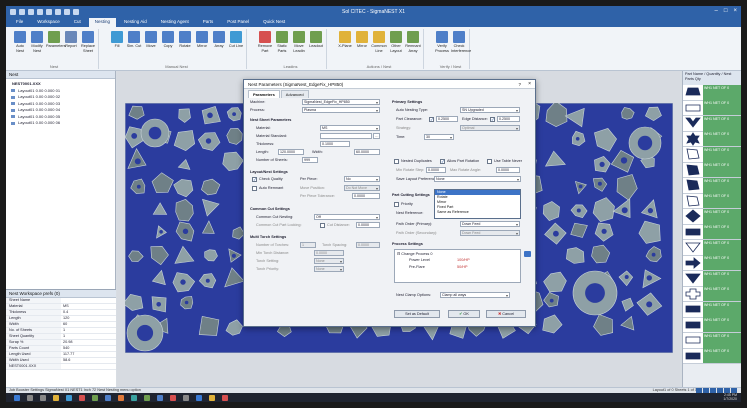  What do you see at coordinates (151, 40) in the screenshot?
I see `ribbon-button-move: Move` at bounding box center [151, 40].